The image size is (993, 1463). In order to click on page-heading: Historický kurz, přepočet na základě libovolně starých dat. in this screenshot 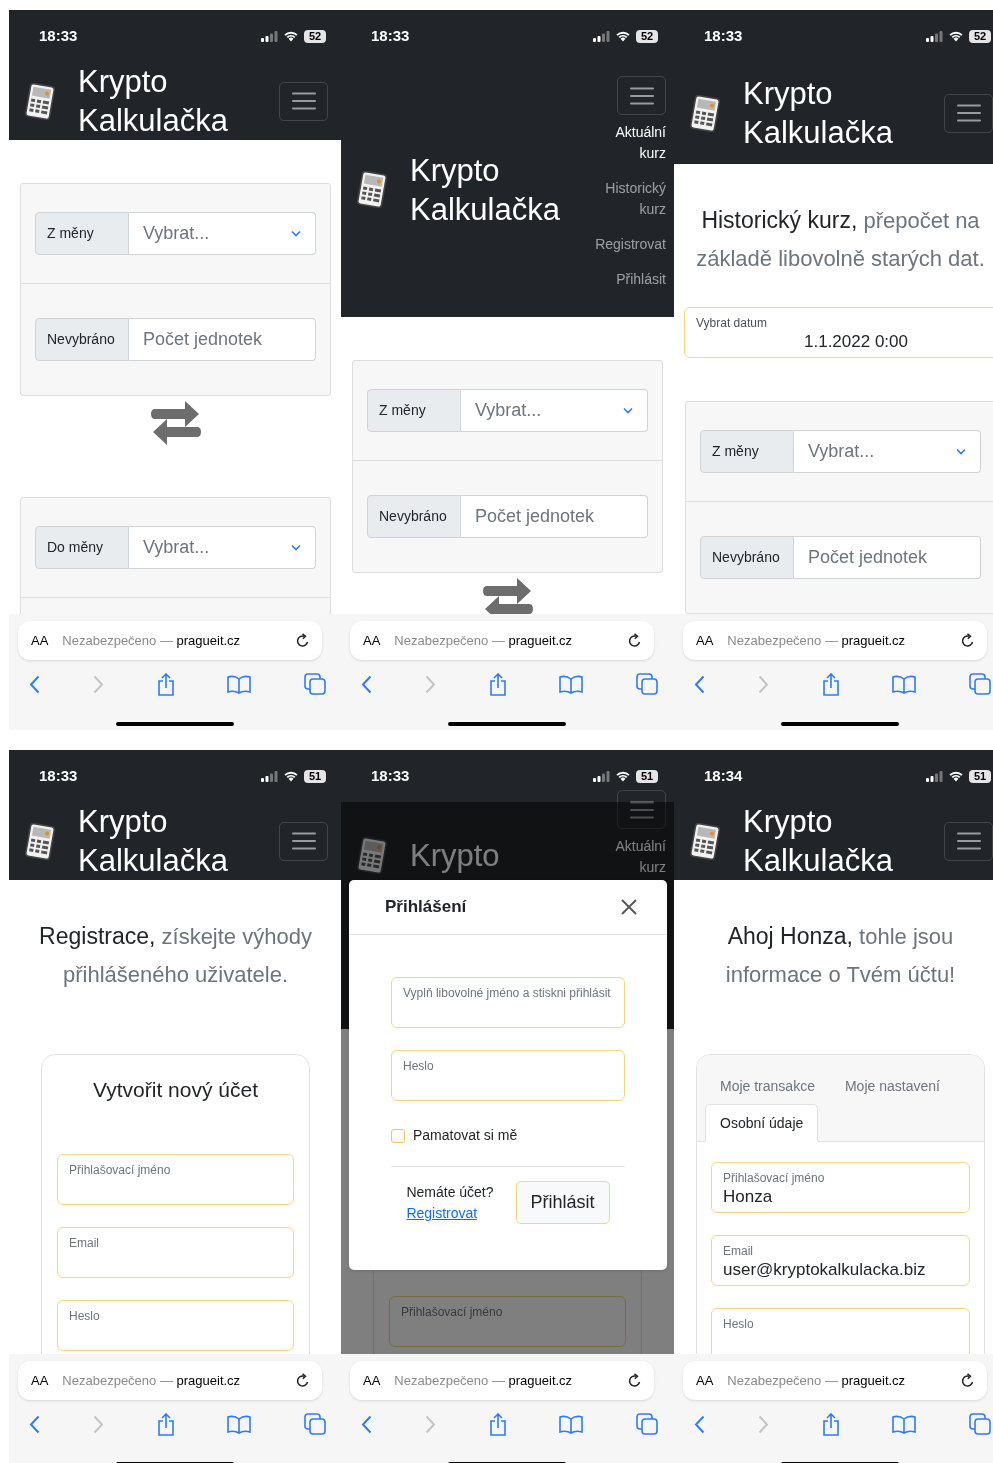, I will do `click(840, 239)`.